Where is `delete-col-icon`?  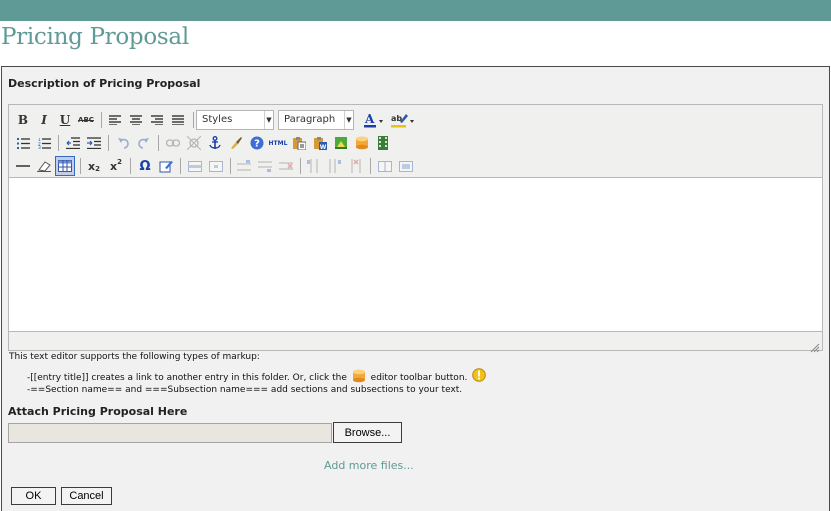 delete-col-icon is located at coordinates (356, 166).